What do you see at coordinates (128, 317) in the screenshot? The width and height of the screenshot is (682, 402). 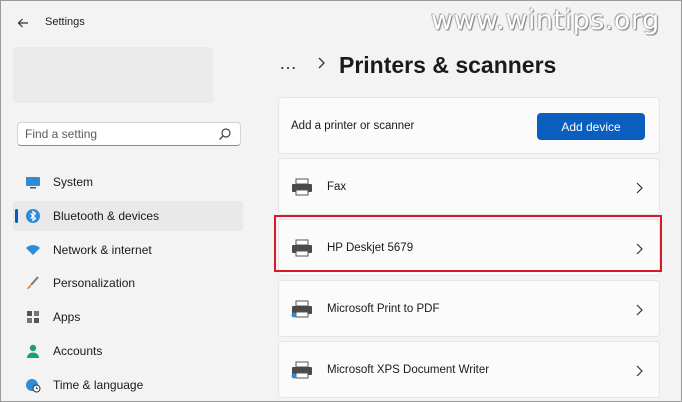 I see `sidebar-item-apps: Apps` at bounding box center [128, 317].